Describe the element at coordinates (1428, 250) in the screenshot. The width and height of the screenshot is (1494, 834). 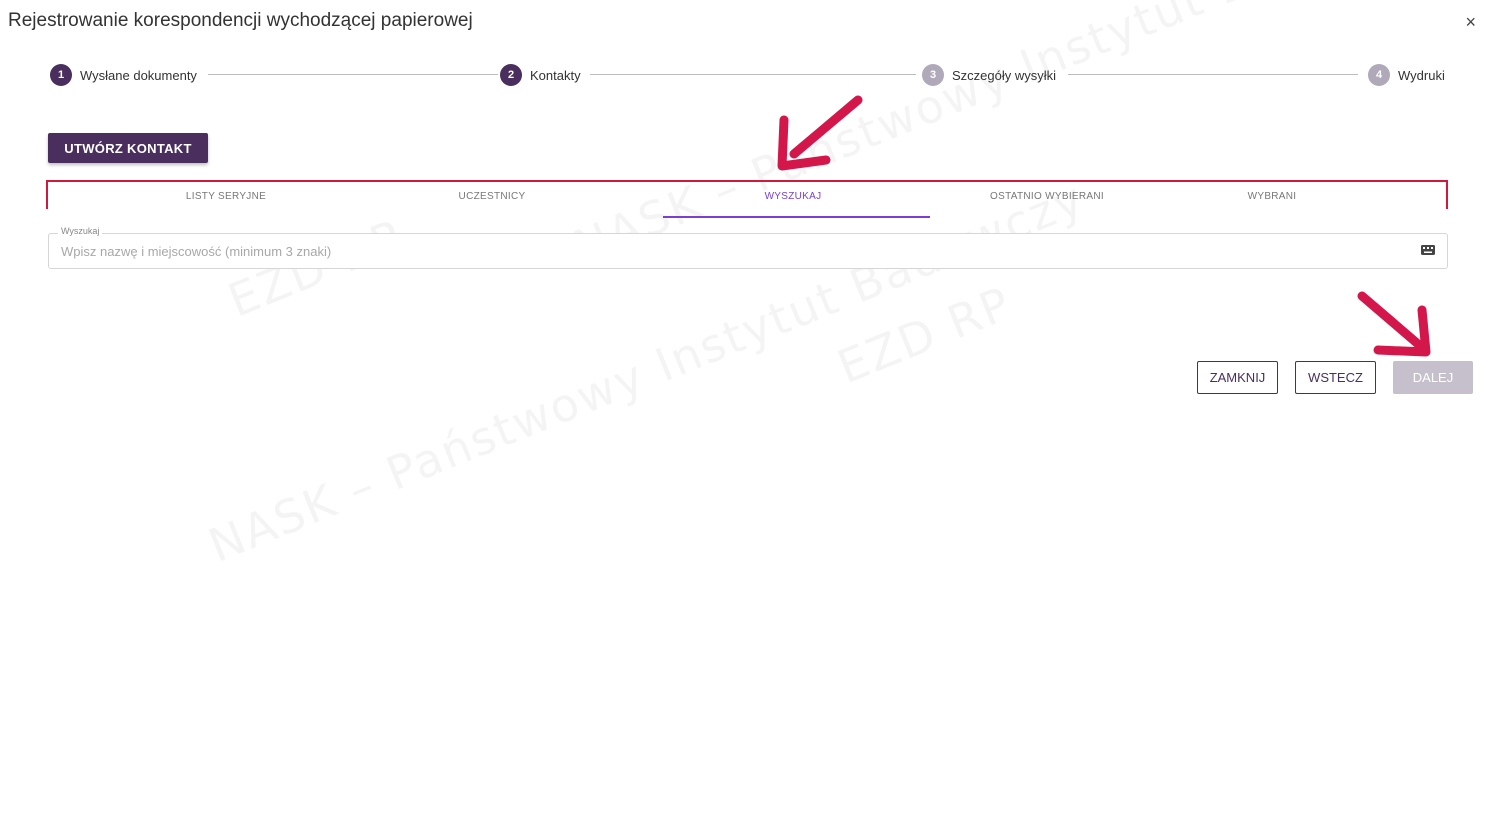
I see `keyboard-icon` at that location.